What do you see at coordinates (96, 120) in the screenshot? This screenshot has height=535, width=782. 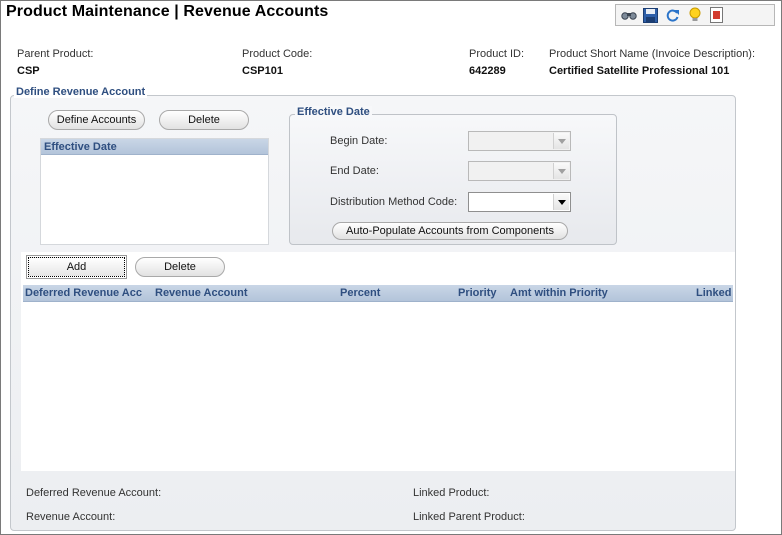 I see `define-accounts-button: Define Accounts` at bounding box center [96, 120].